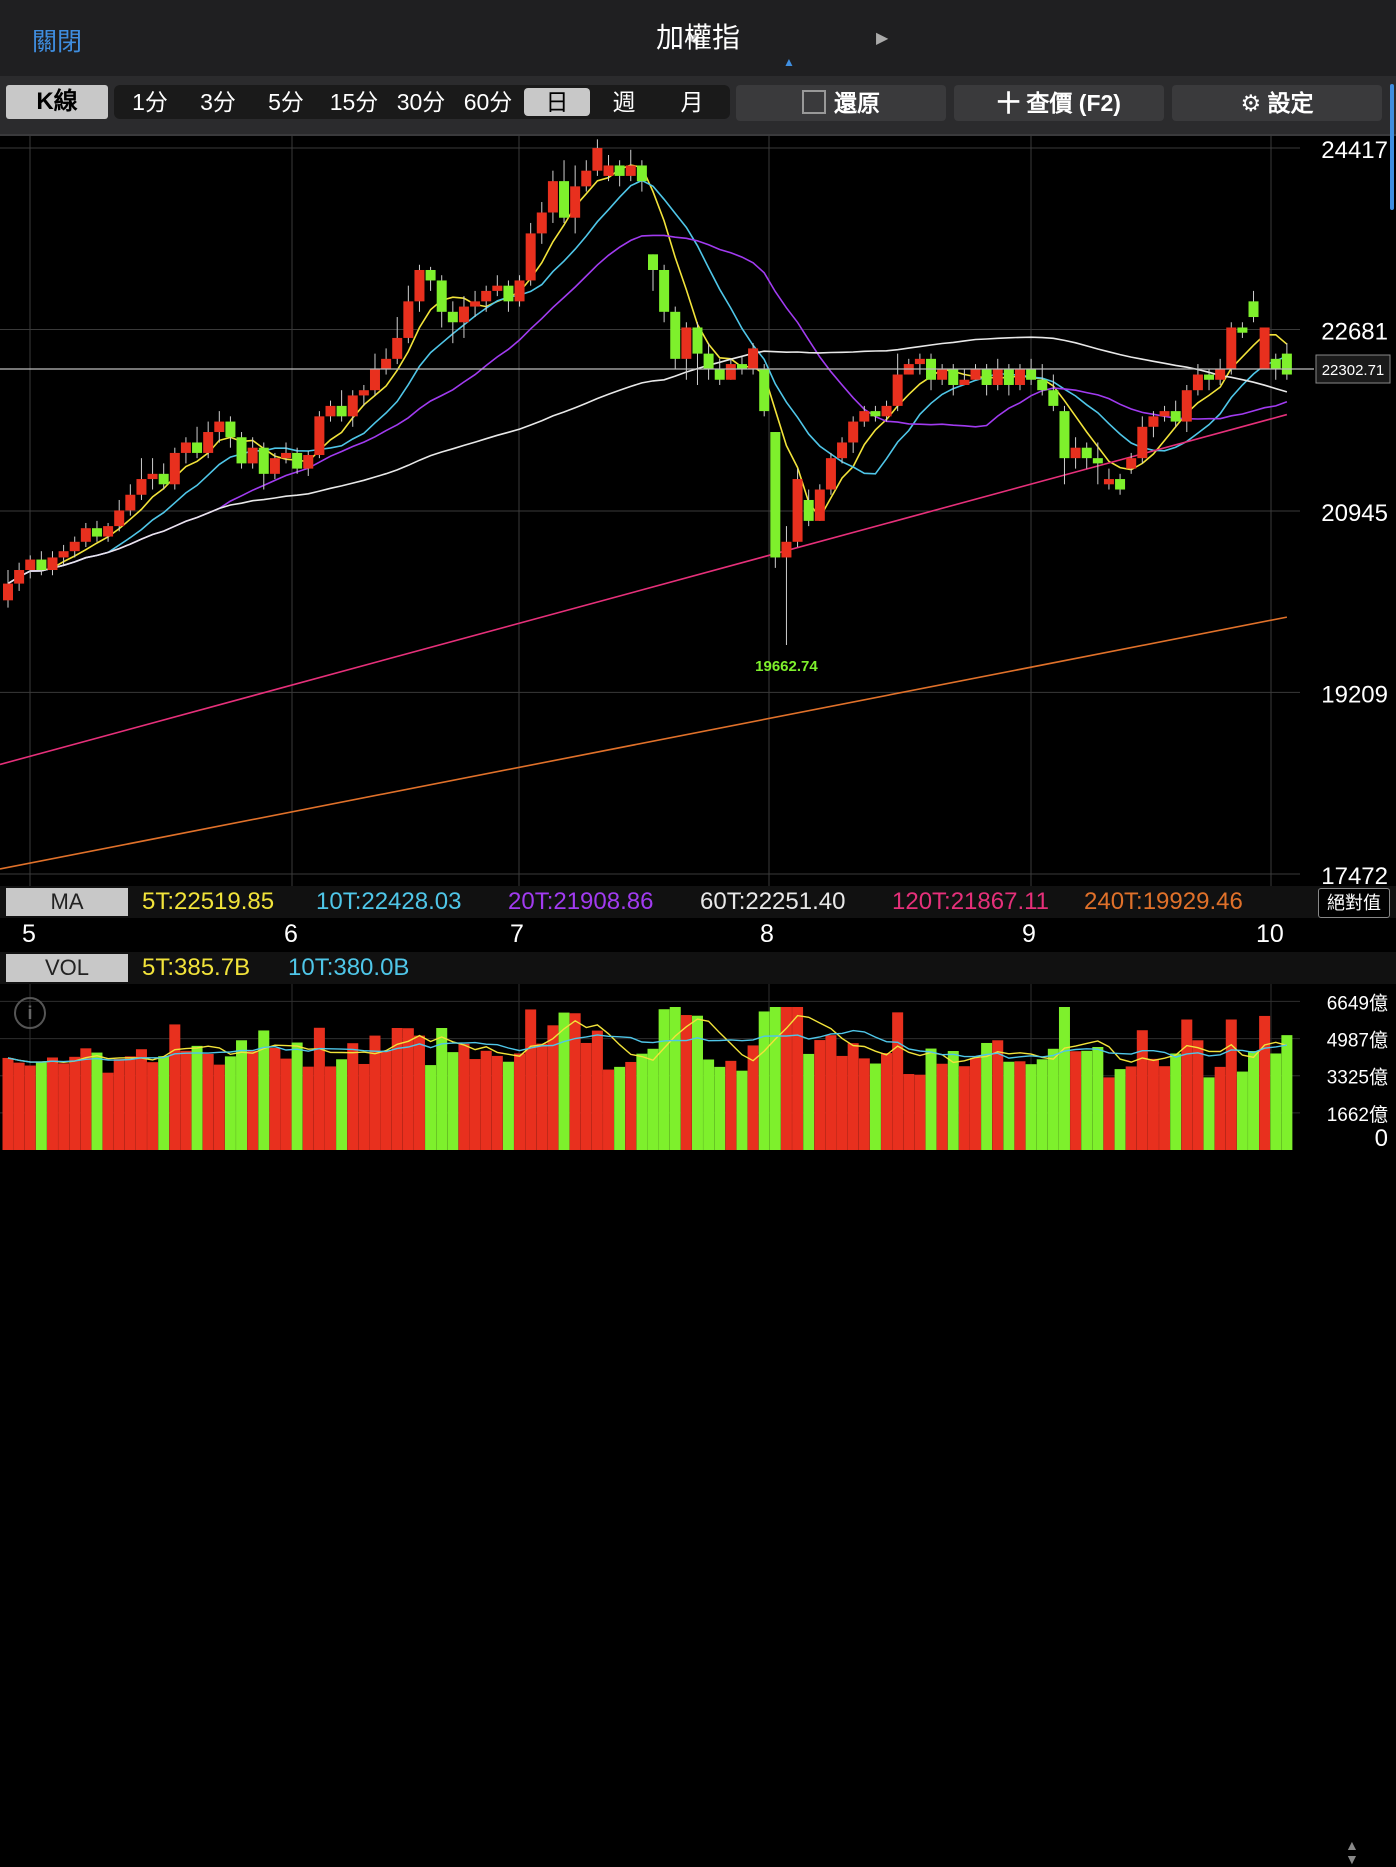  Describe the element at coordinates (786, 666) in the screenshot. I see `low-price-label: 19662.74` at that location.